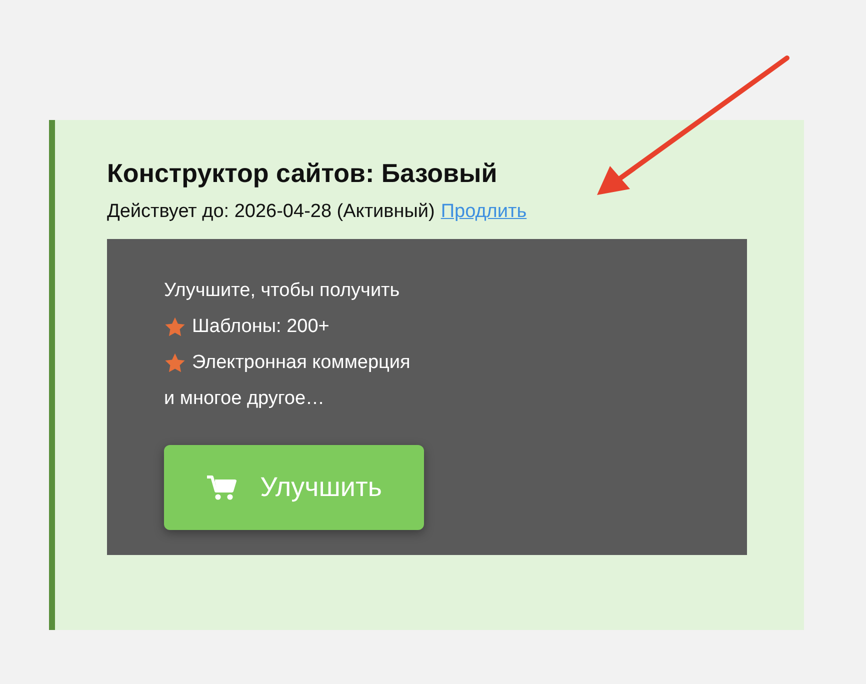 The height and width of the screenshot is (684, 866). Describe the element at coordinates (261, 327) in the screenshot. I see `feature-text: Шаблоны: 200+` at that location.